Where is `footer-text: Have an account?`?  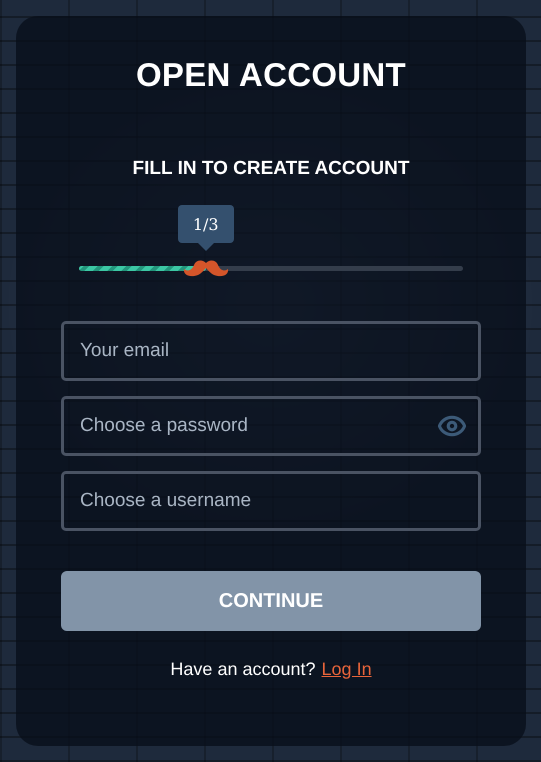
footer-text: Have an account? is located at coordinates (243, 669).